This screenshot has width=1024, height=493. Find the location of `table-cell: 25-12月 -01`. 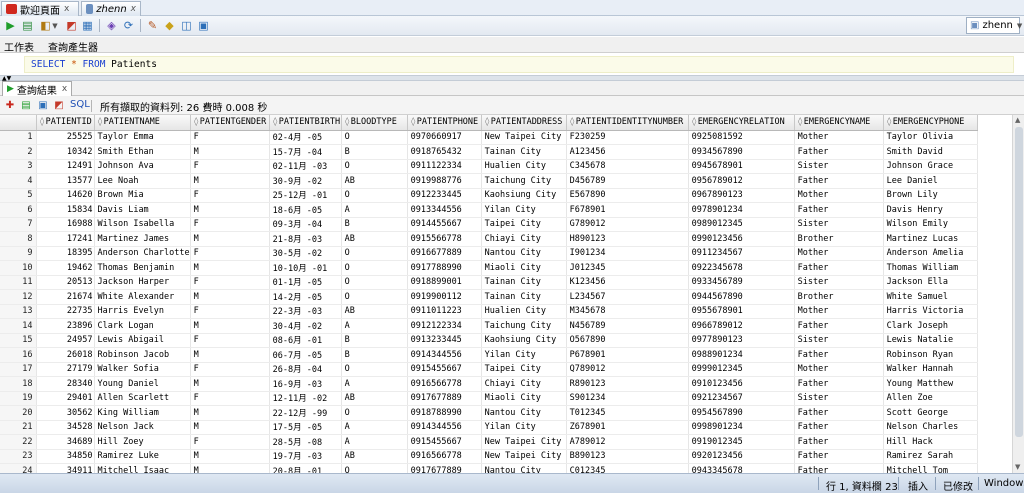

table-cell: 25-12月 -01 is located at coordinates (305, 195).